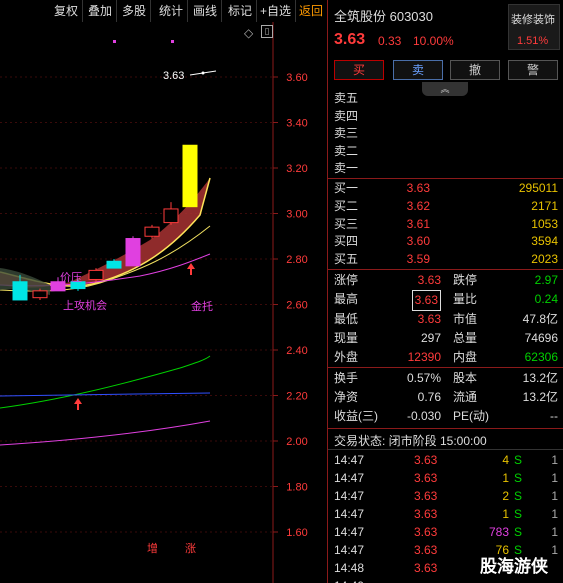 This screenshot has width=563, height=583. What do you see at coordinates (418, 259) in the screenshot?
I see `order-price: 3.59` at bounding box center [418, 259].